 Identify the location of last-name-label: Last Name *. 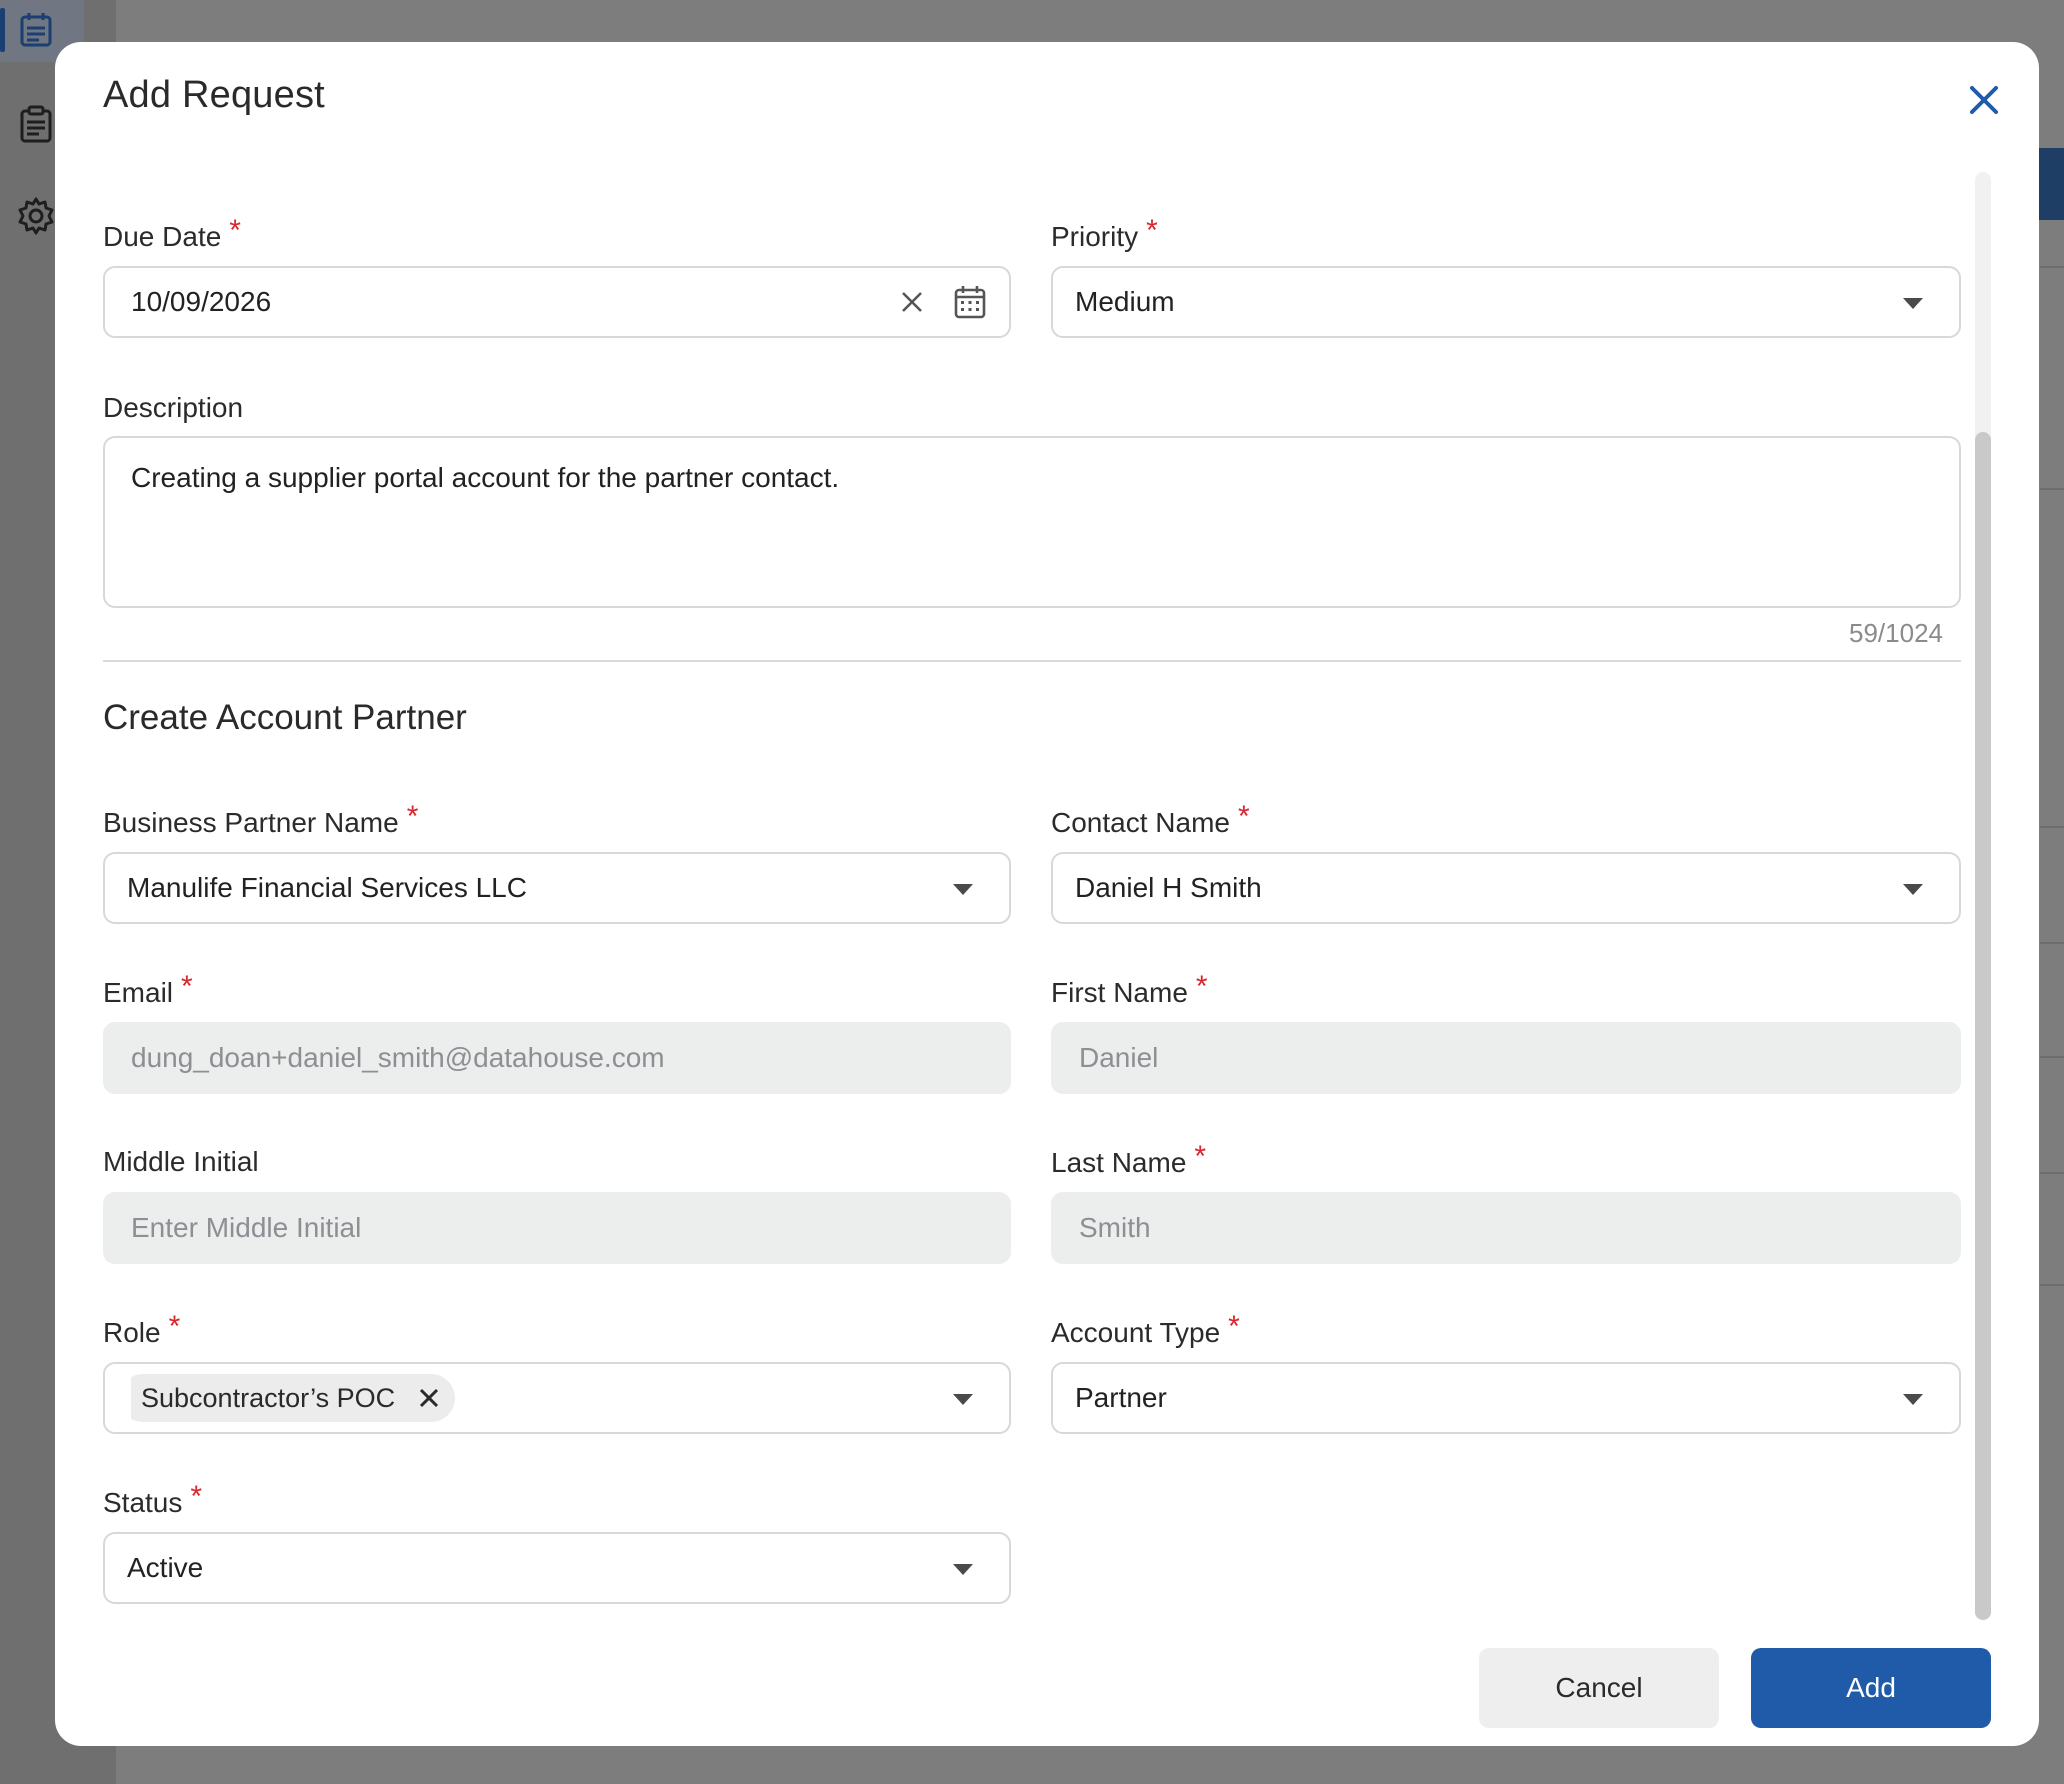
(1129, 1159).